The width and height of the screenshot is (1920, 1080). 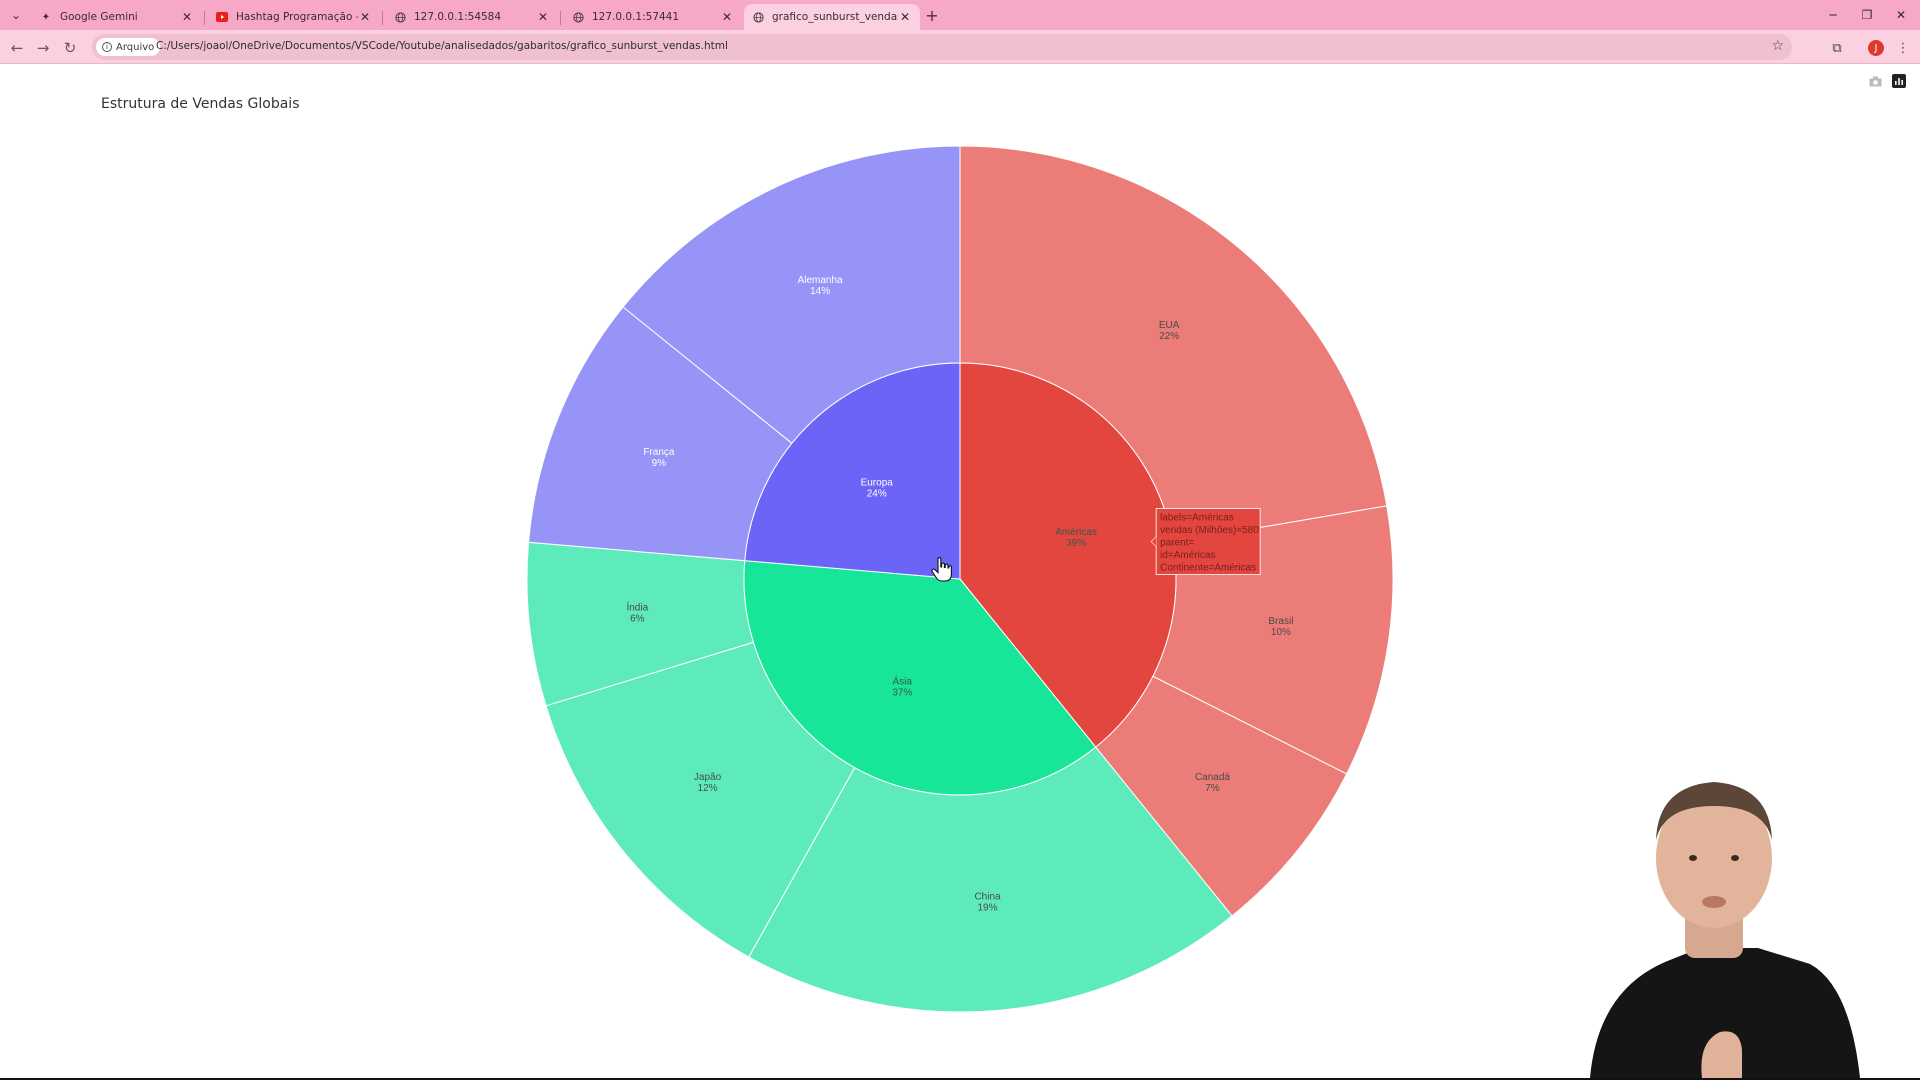 I want to click on forward-arrow-icon: →, so click(x=43, y=48).